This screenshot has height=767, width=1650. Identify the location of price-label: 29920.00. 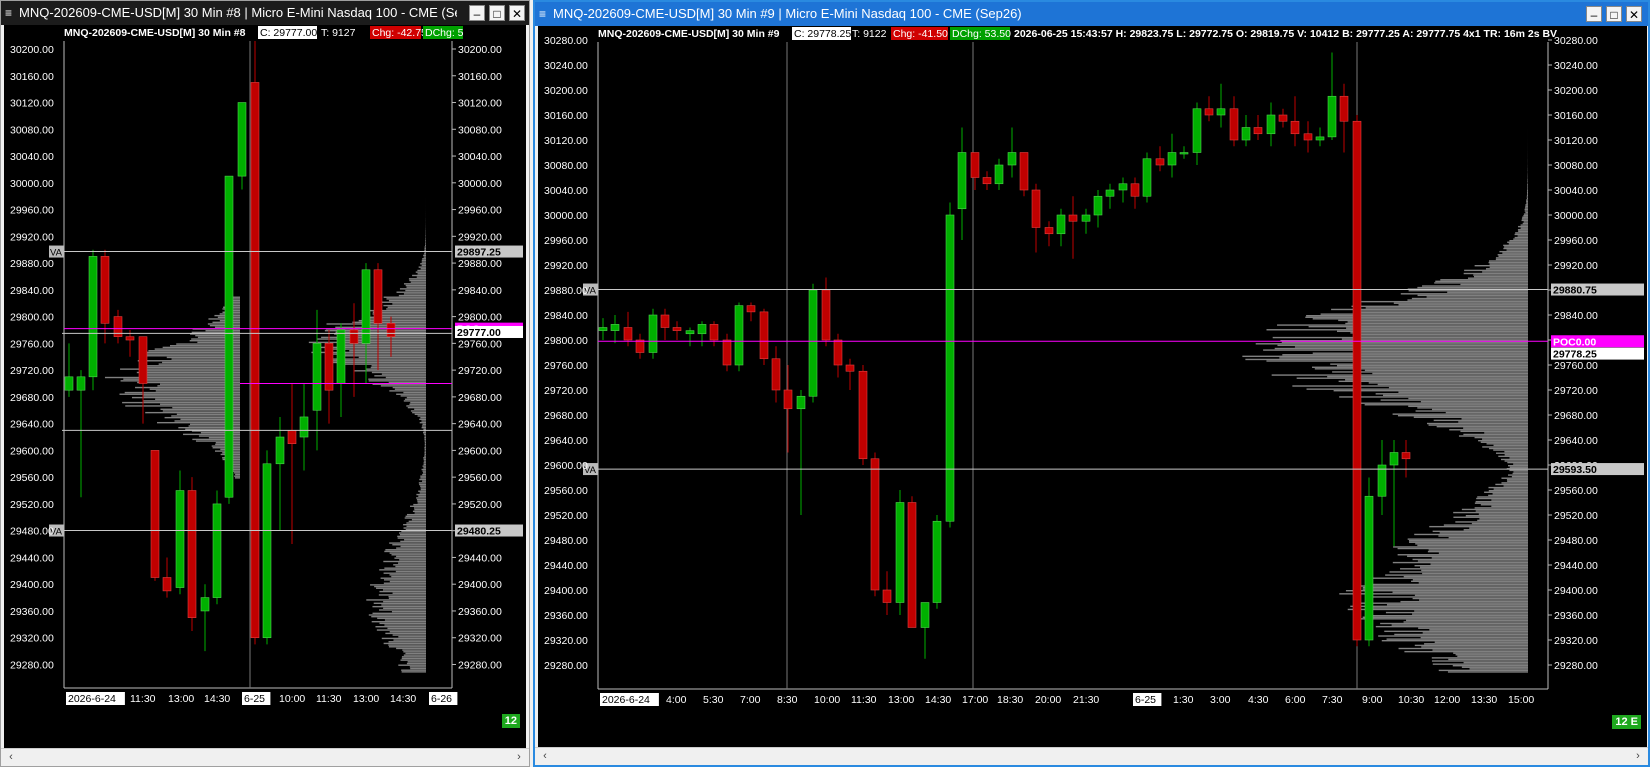
(480, 237).